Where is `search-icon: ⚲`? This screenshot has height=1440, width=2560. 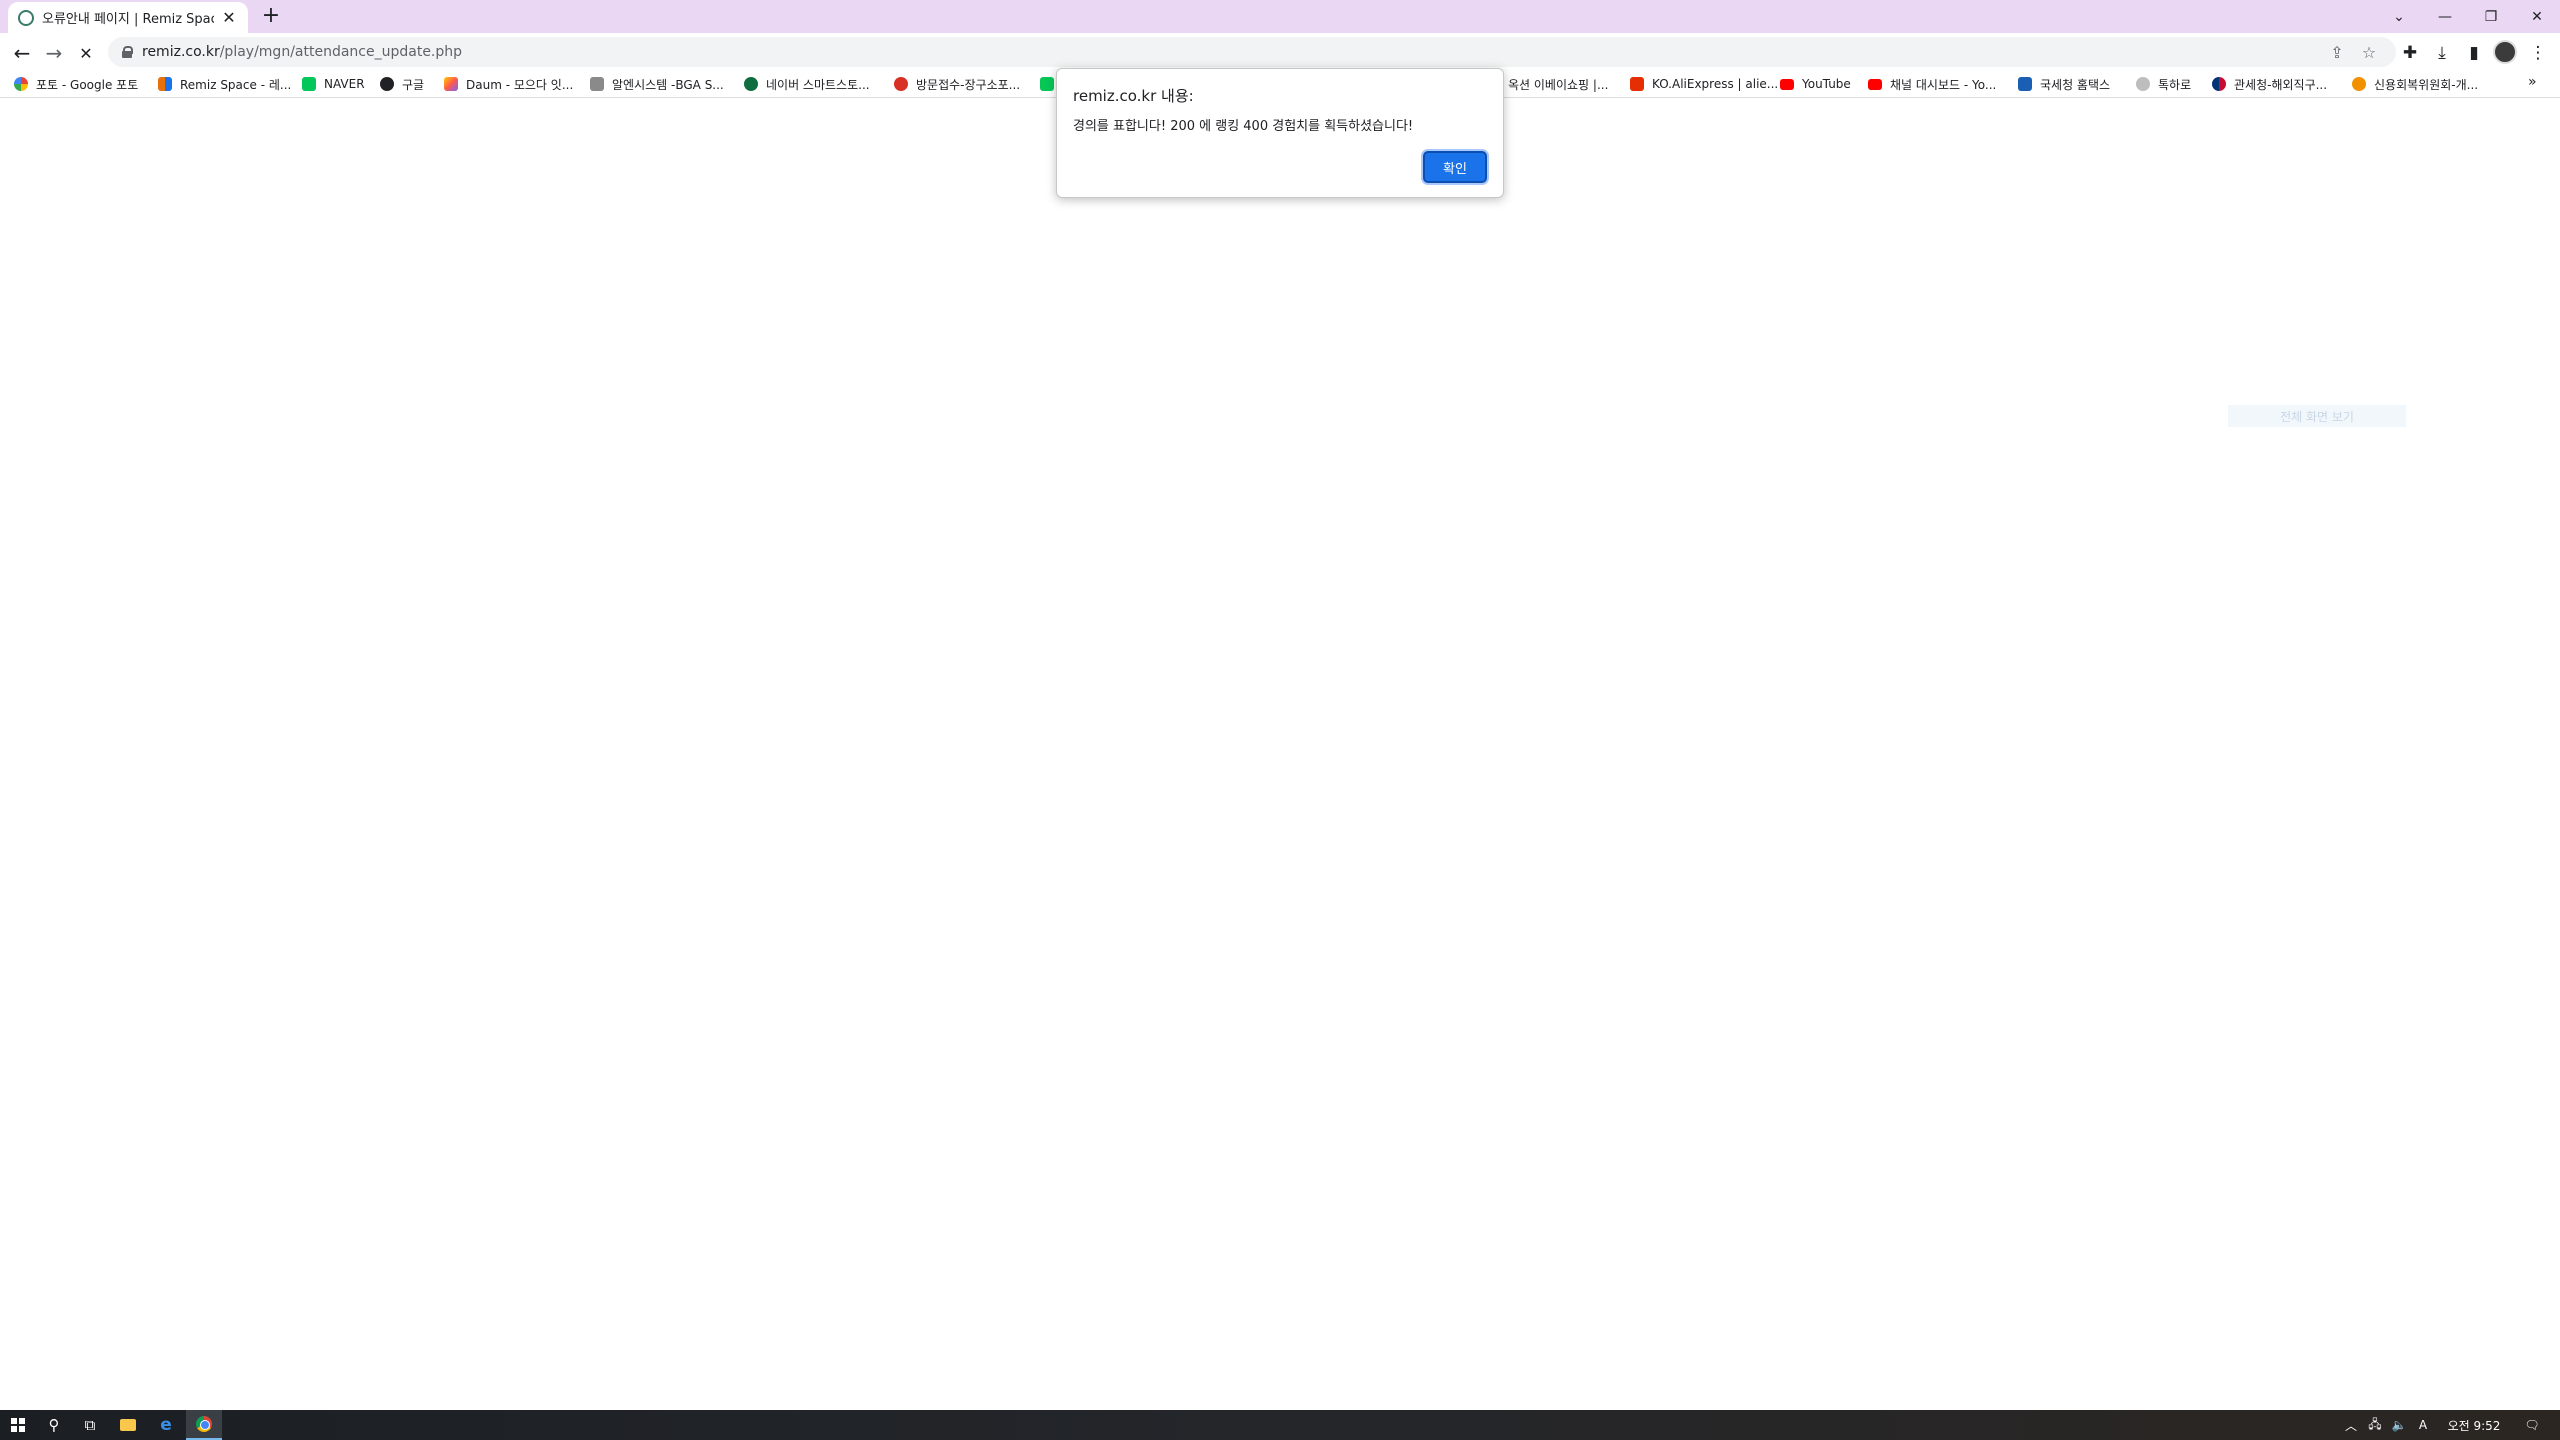
search-icon: ⚲ is located at coordinates (54, 1425).